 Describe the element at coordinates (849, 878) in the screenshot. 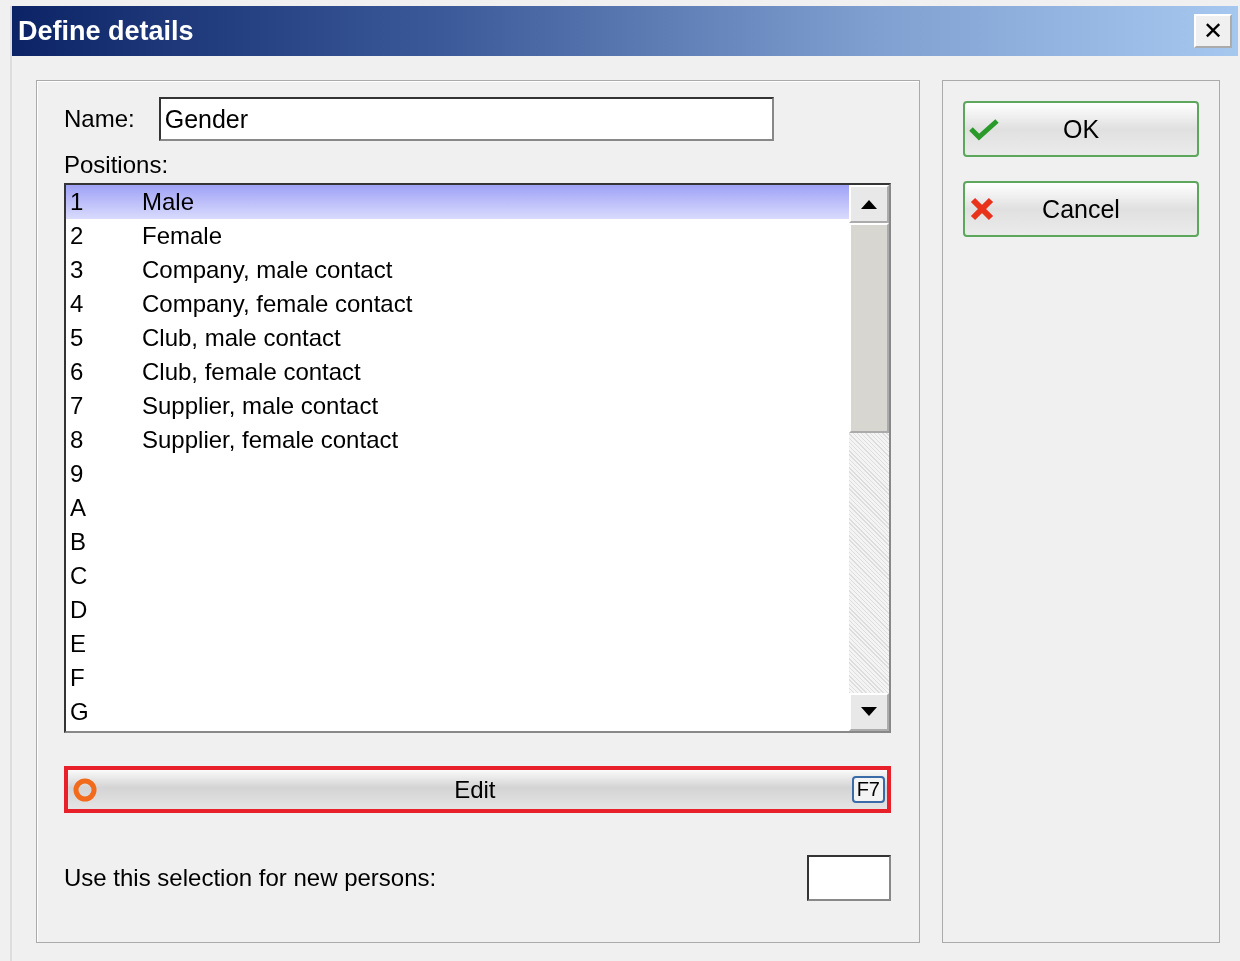

I see `selection-field` at that location.